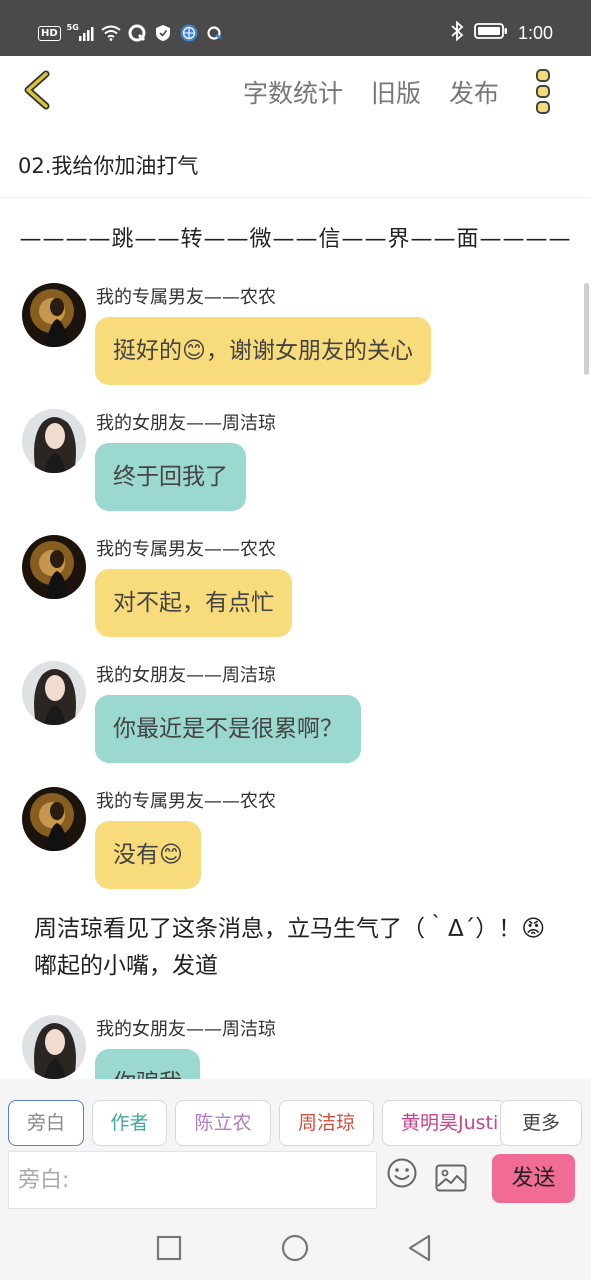 The image size is (591, 1280). What do you see at coordinates (129, 1123) in the screenshot?
I see `role-chip-author: 作者` at bounding box center [129, 1123].